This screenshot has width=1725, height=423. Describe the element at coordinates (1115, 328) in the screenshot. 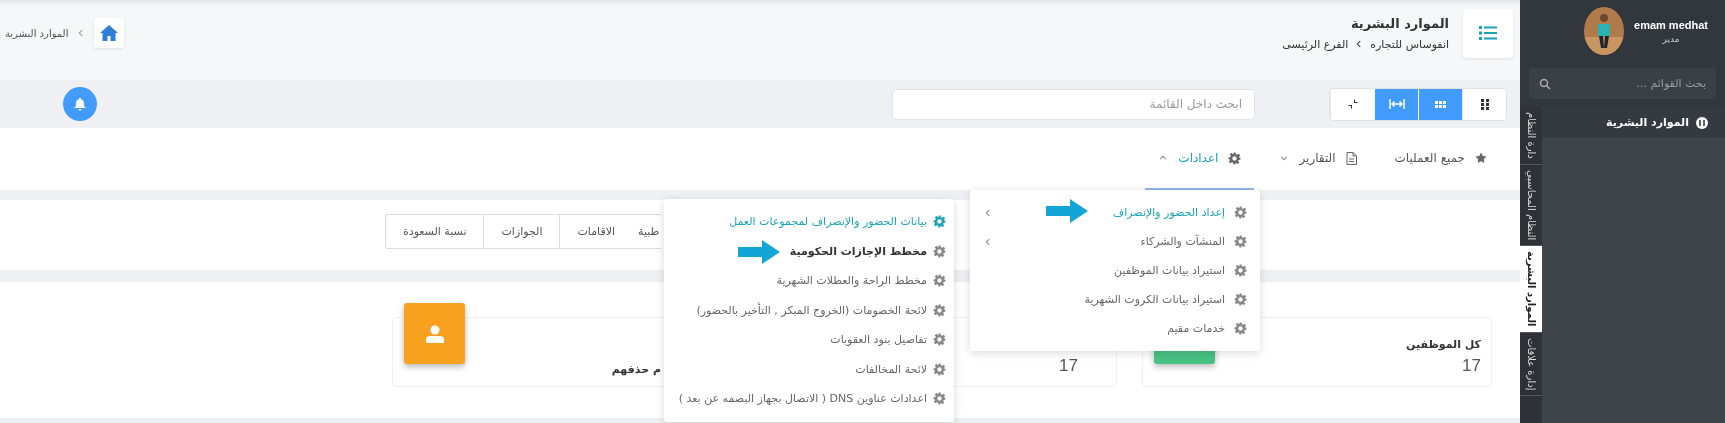

I see `menu-item: خدمات مقيم` at that location.